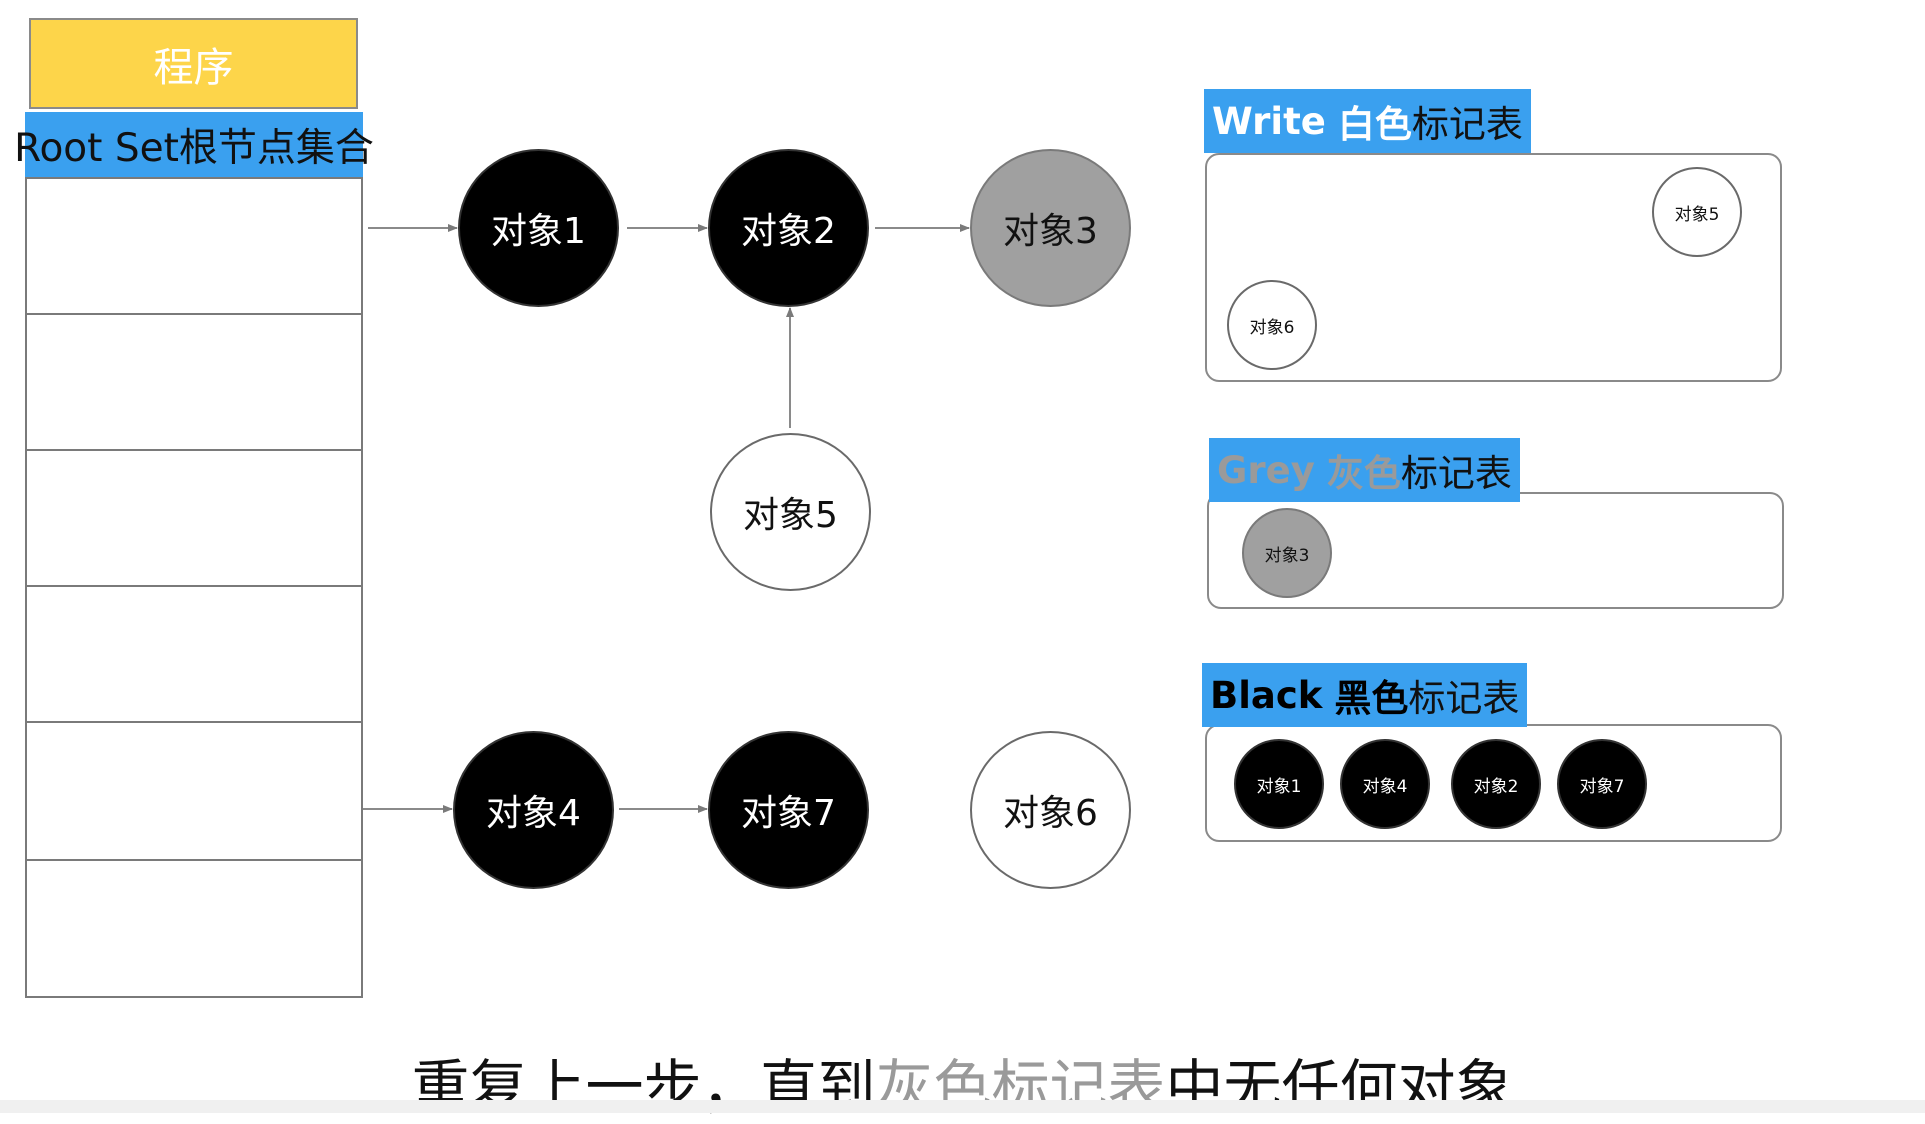 The height and width of the screenshot is (1124, 1925). Describe the element at coordinates (1374, 124) in the screenshot. I see `white-table-label-color: 白色` at that location.